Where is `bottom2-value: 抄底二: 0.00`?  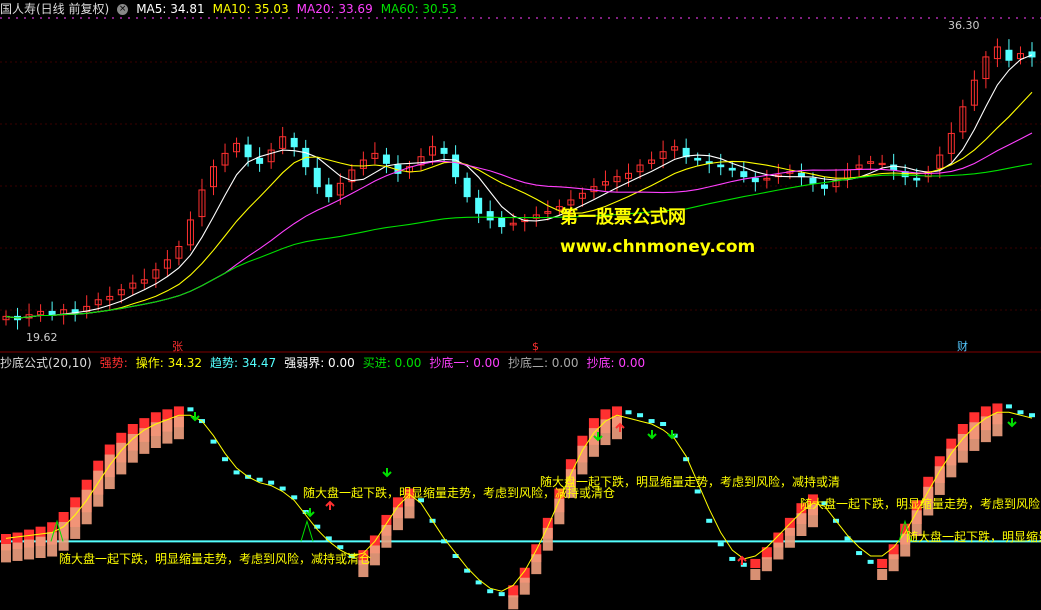
bottom2-value: 抄底二: 0.00 is located at coordinates (543, 363).